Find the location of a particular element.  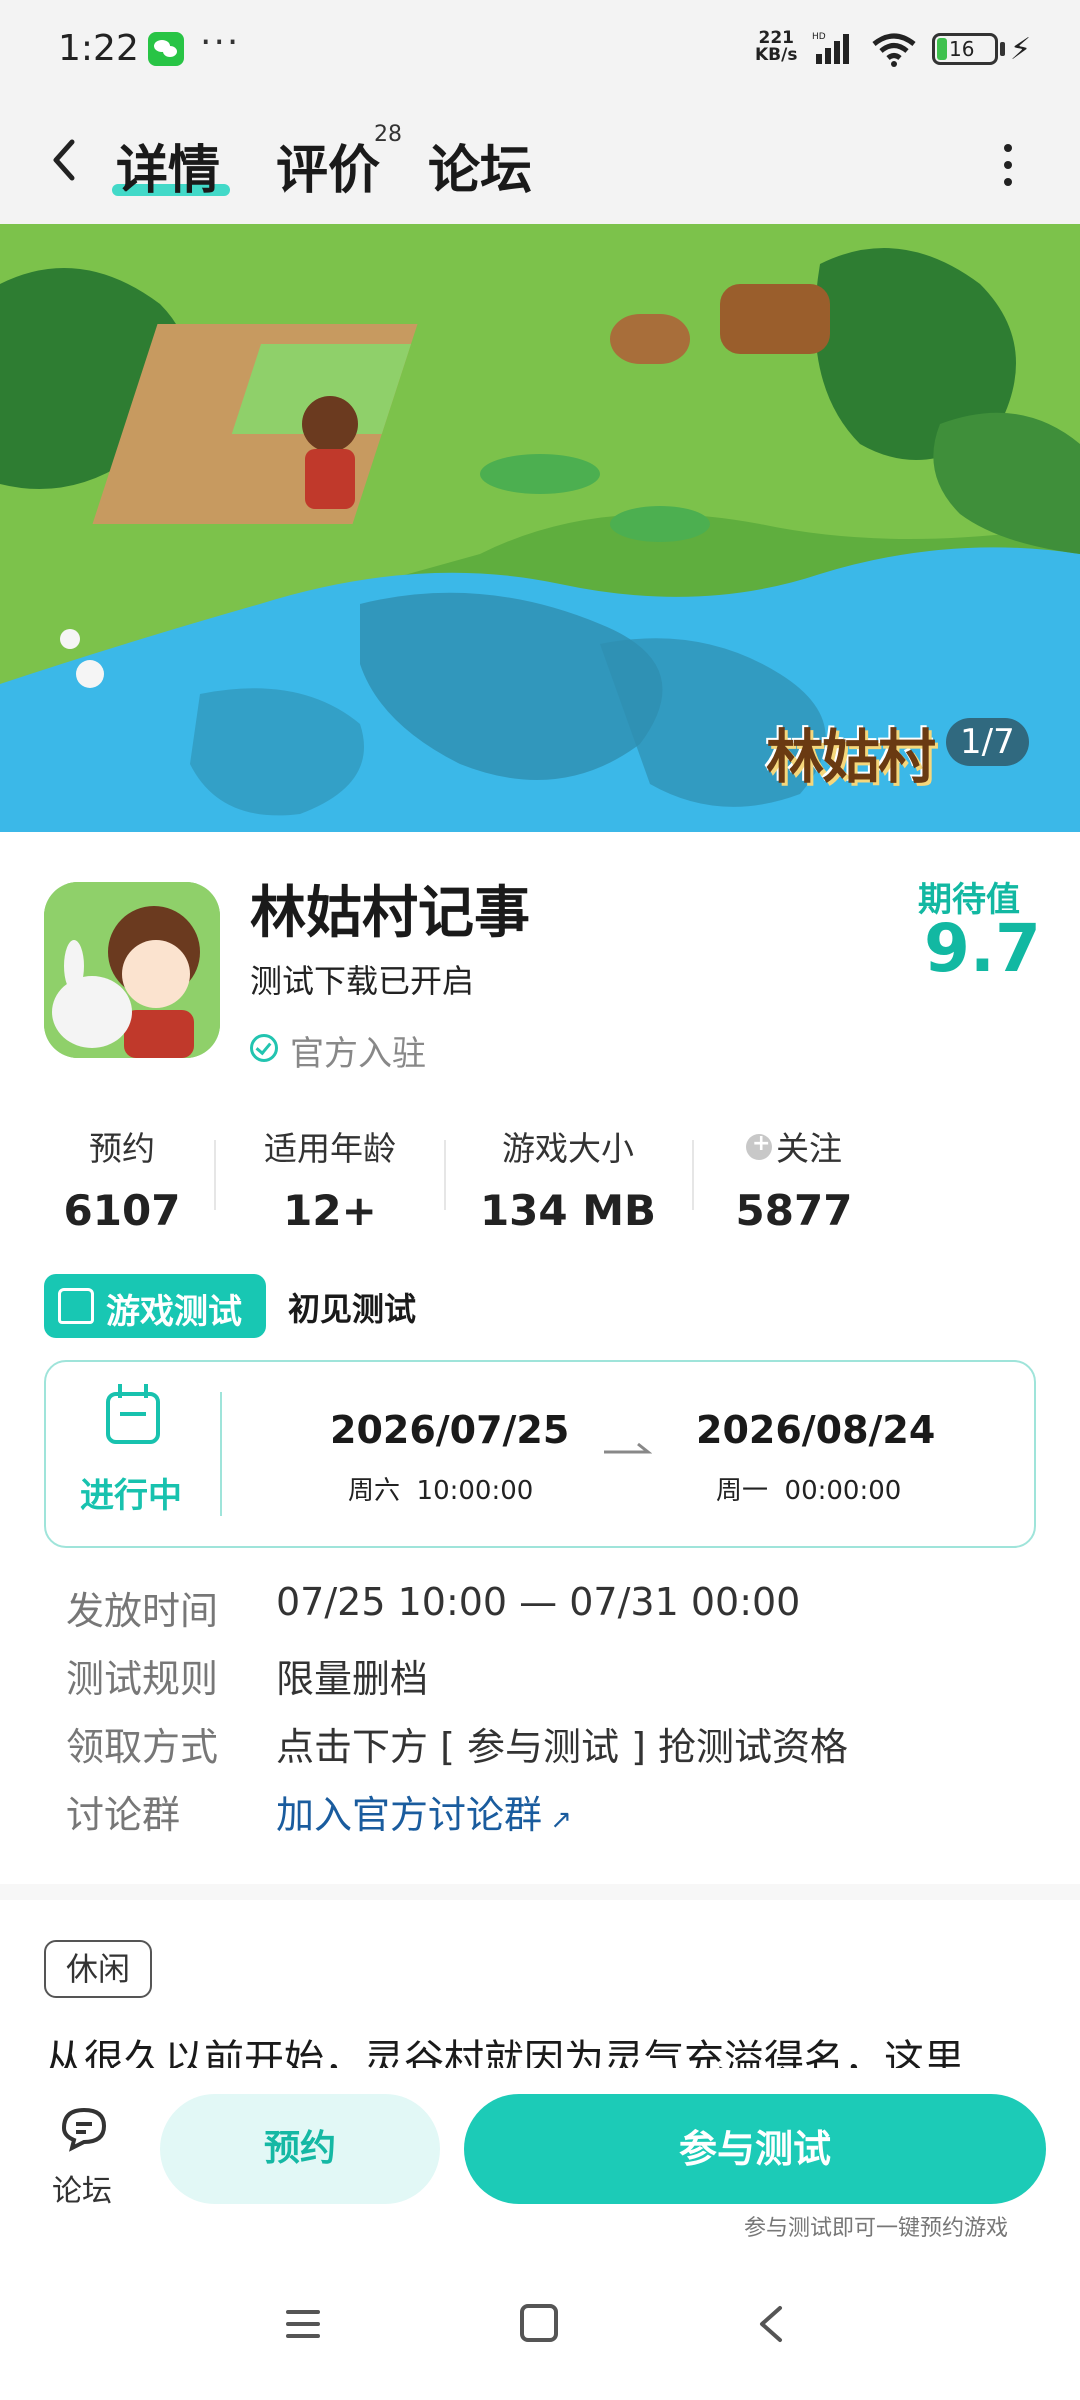

genre-tag: 休闲 is located at coordinates (98, 1969).